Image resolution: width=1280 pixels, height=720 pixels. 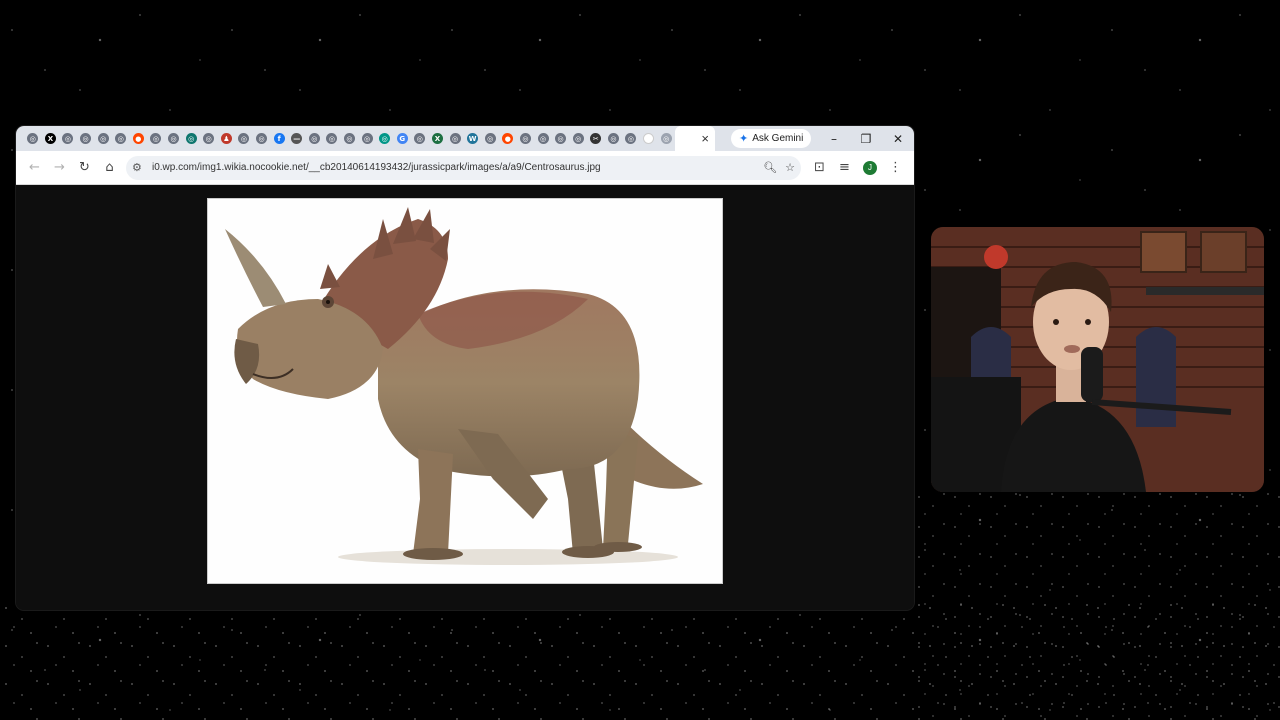 I want to click on pinned-tab-gray: ◎, so click(x=666, y=138).